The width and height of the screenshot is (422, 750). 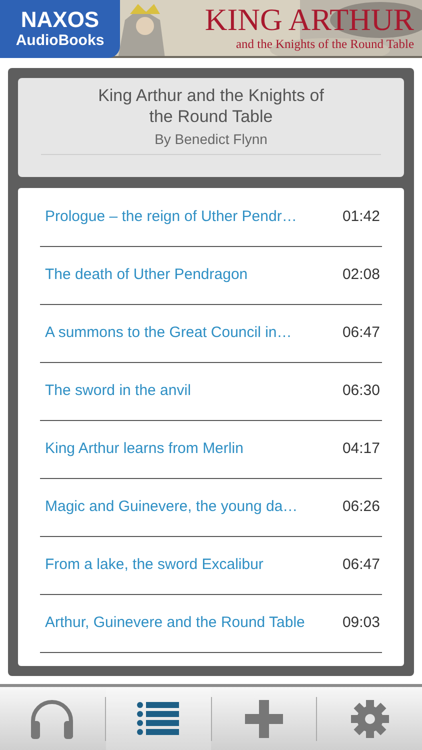 I want to click on track-row: King Arthur learns from Merlin 04:17, so click(x=211, y=450).